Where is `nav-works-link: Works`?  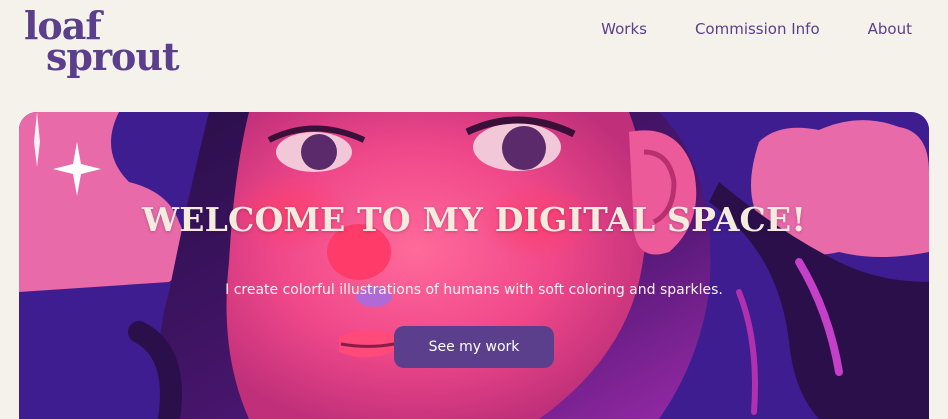 nav-works-link: Works is located at coordinates (624, 29).